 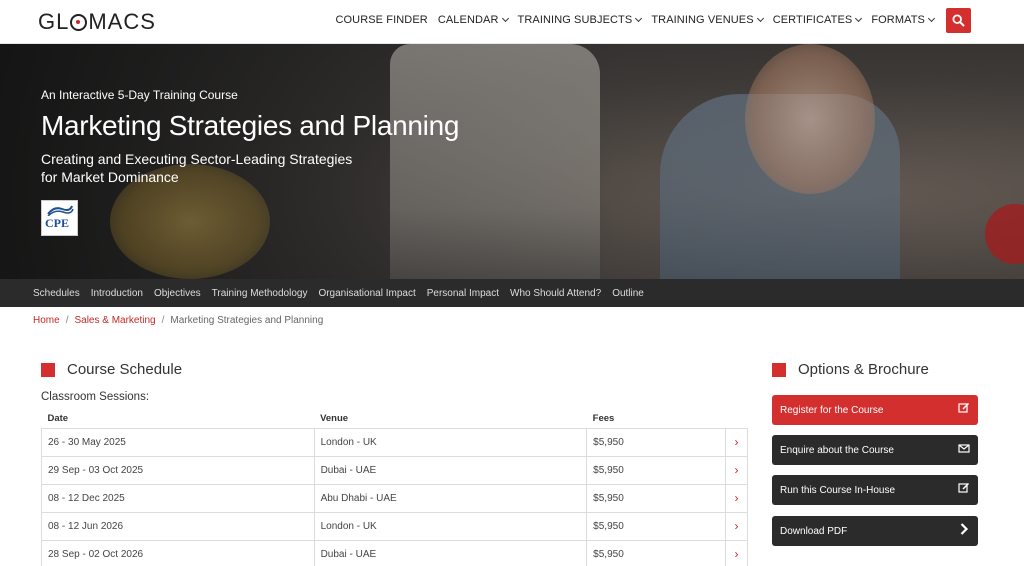 What do you see at coordinates (250, 125) in the screenshot?
I see `page-title: Marketing Strategies and Planning` at bounding box center [250, 125].